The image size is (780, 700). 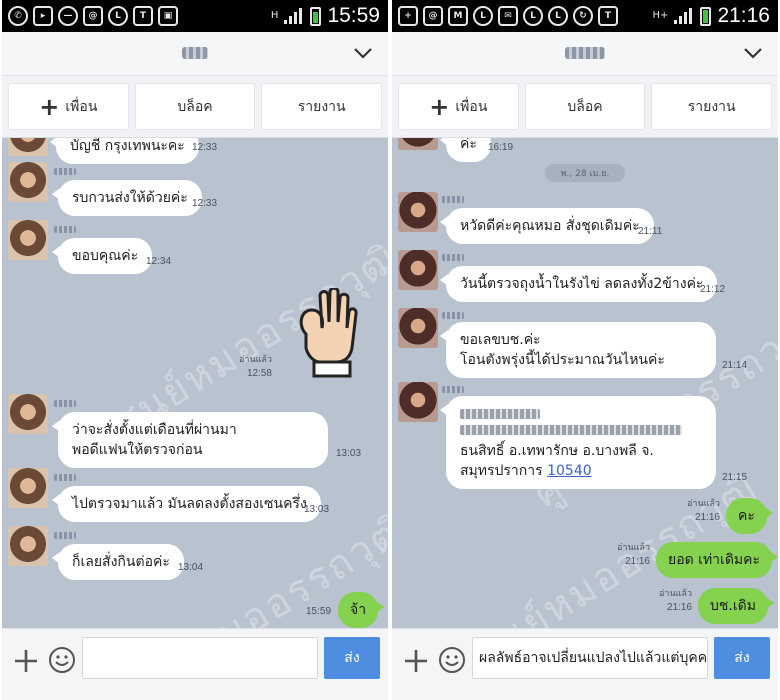 What do you see at coordinates (569, 471) in the screenshot?
I see `postcode-link: 10540` at bounding box center [569, 471].